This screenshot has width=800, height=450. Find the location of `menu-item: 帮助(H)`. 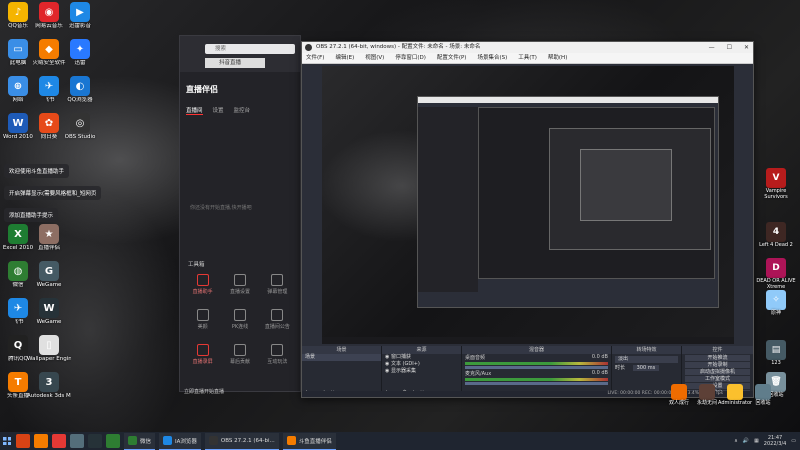

menu-item: 帮助(H) is located at coordinates (557, 58).